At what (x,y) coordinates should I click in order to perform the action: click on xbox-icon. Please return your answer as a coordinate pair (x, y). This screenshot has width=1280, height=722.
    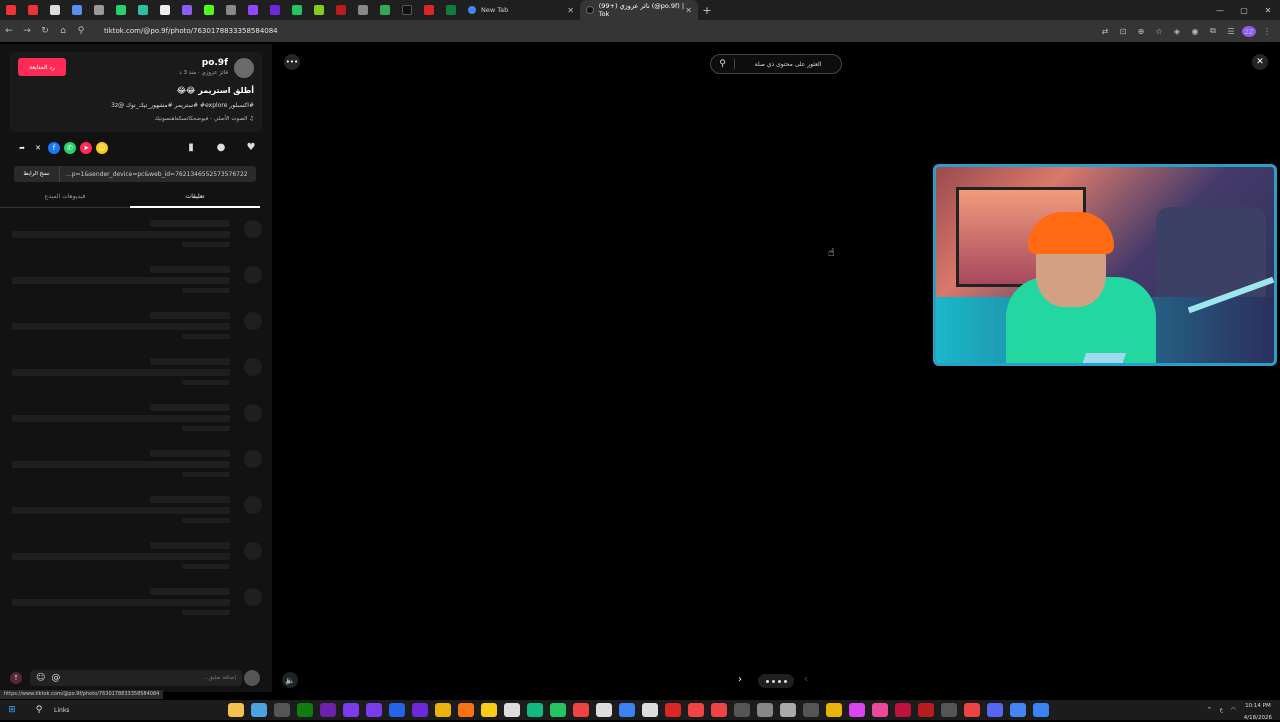
    Looking at the image, I should click on (305, 710).